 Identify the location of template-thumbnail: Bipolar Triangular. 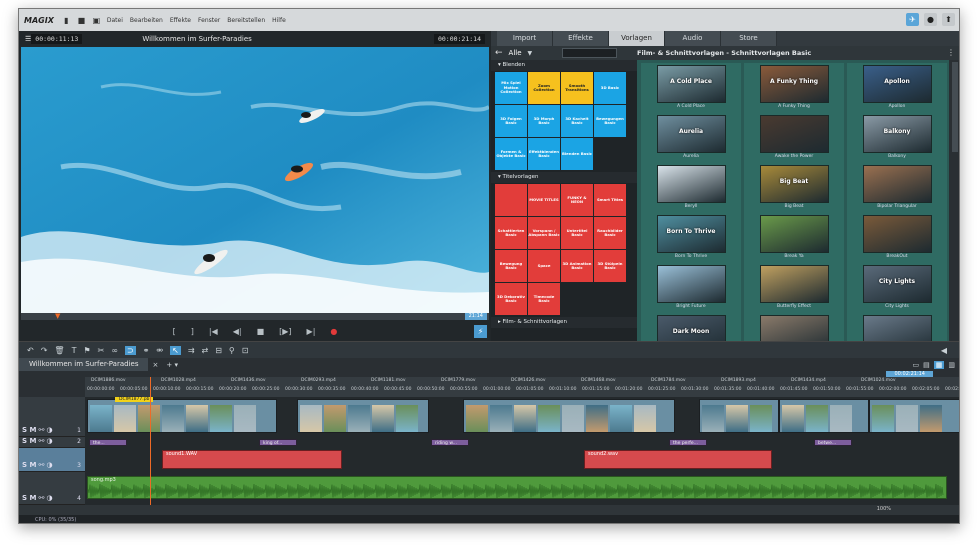
(897, 188).